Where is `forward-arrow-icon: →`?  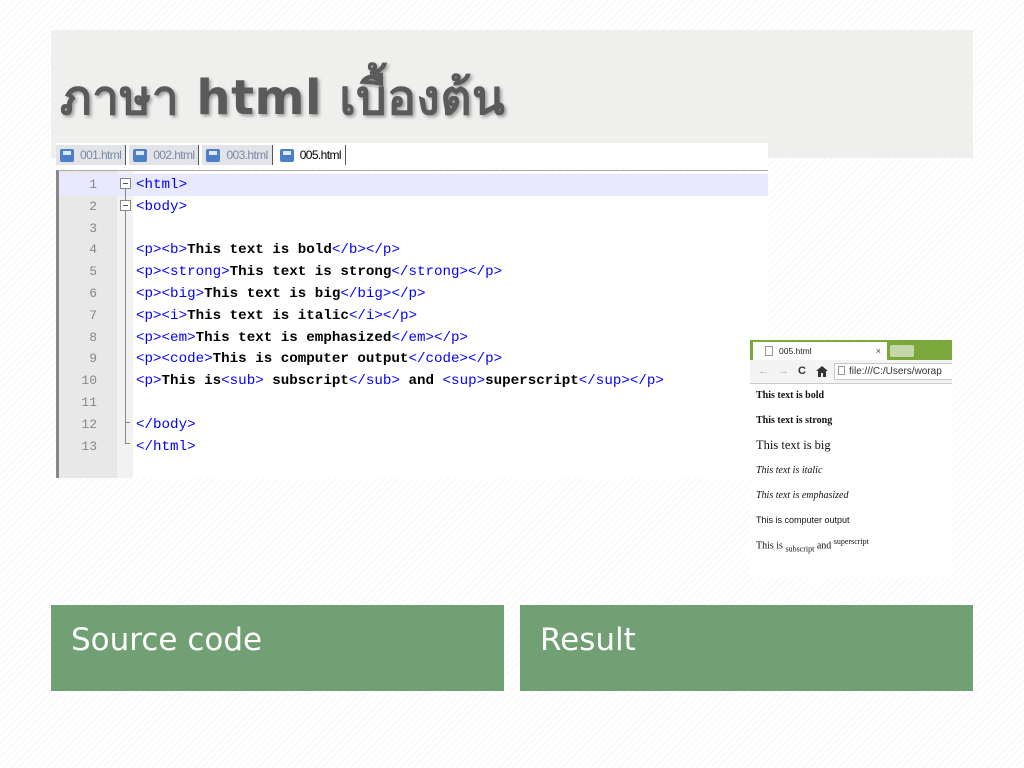 forward-arrow-icon: → is located at coordinates (783, 371).